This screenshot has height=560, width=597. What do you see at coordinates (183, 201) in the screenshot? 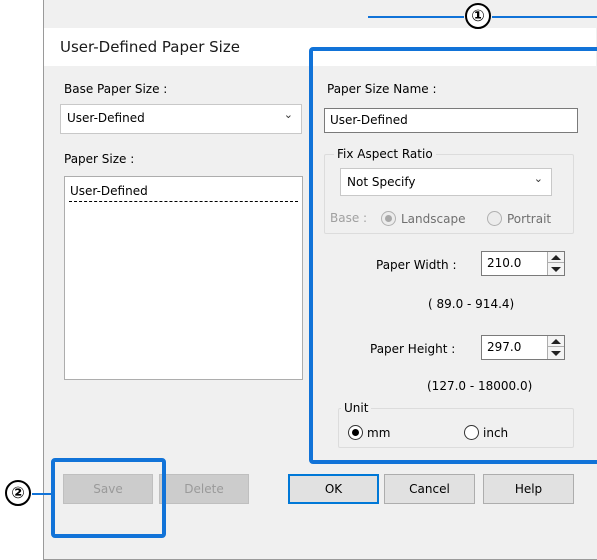
I see `focus-rectangle` at bounding box center [183, 201].